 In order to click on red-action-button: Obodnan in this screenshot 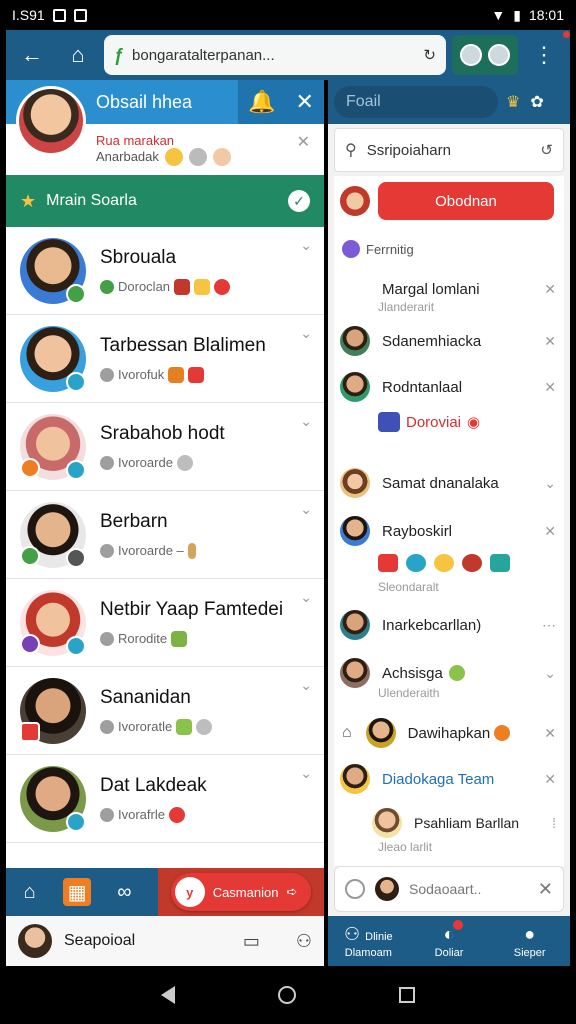, I will do `click(466, 201)`.